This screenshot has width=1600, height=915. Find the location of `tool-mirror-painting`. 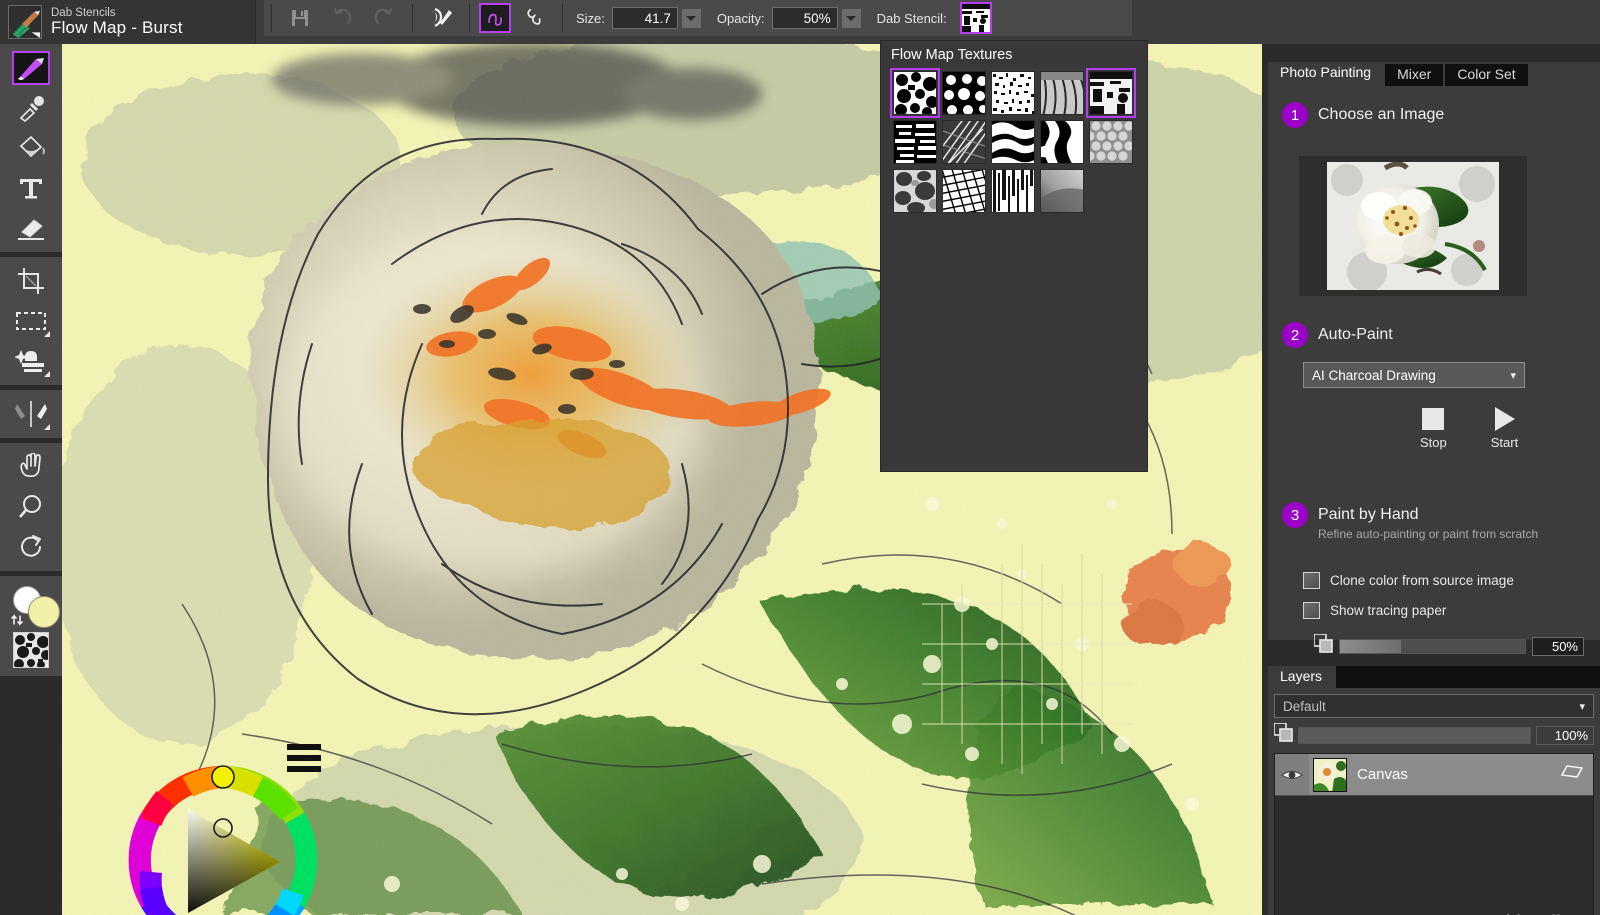

tool-mirror-painting is located at coordinates (31, 414).